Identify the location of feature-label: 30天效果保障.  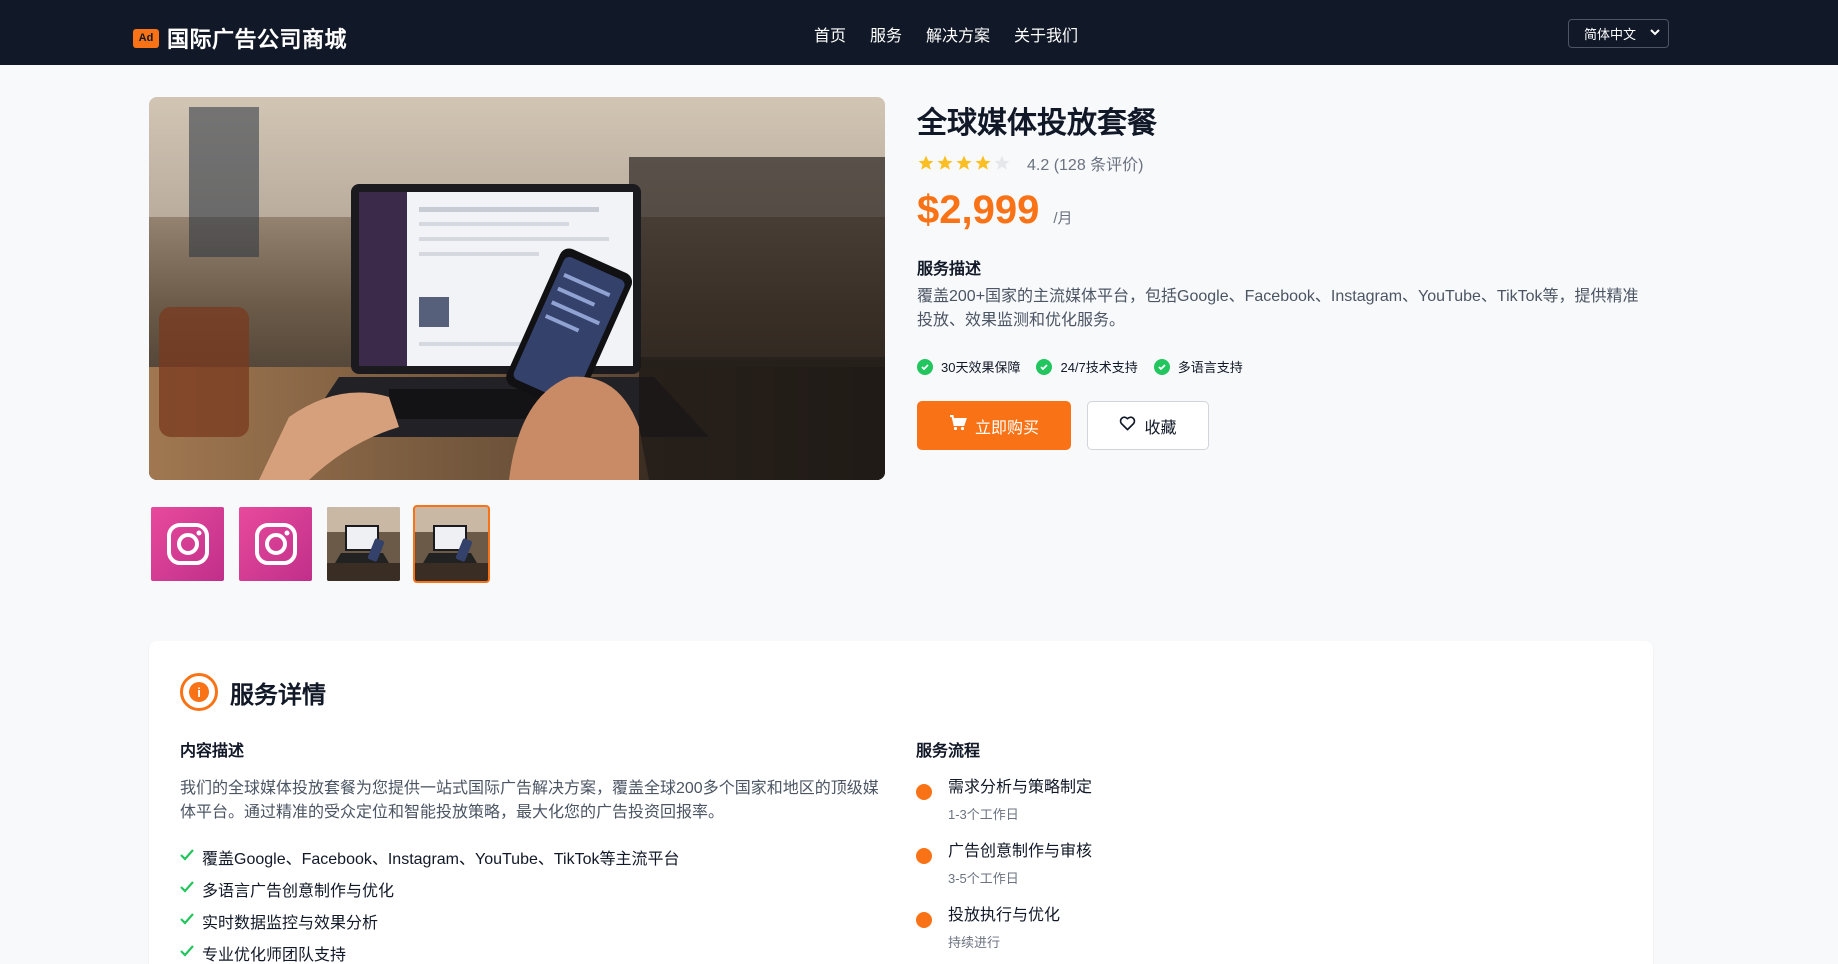
(981, 367).